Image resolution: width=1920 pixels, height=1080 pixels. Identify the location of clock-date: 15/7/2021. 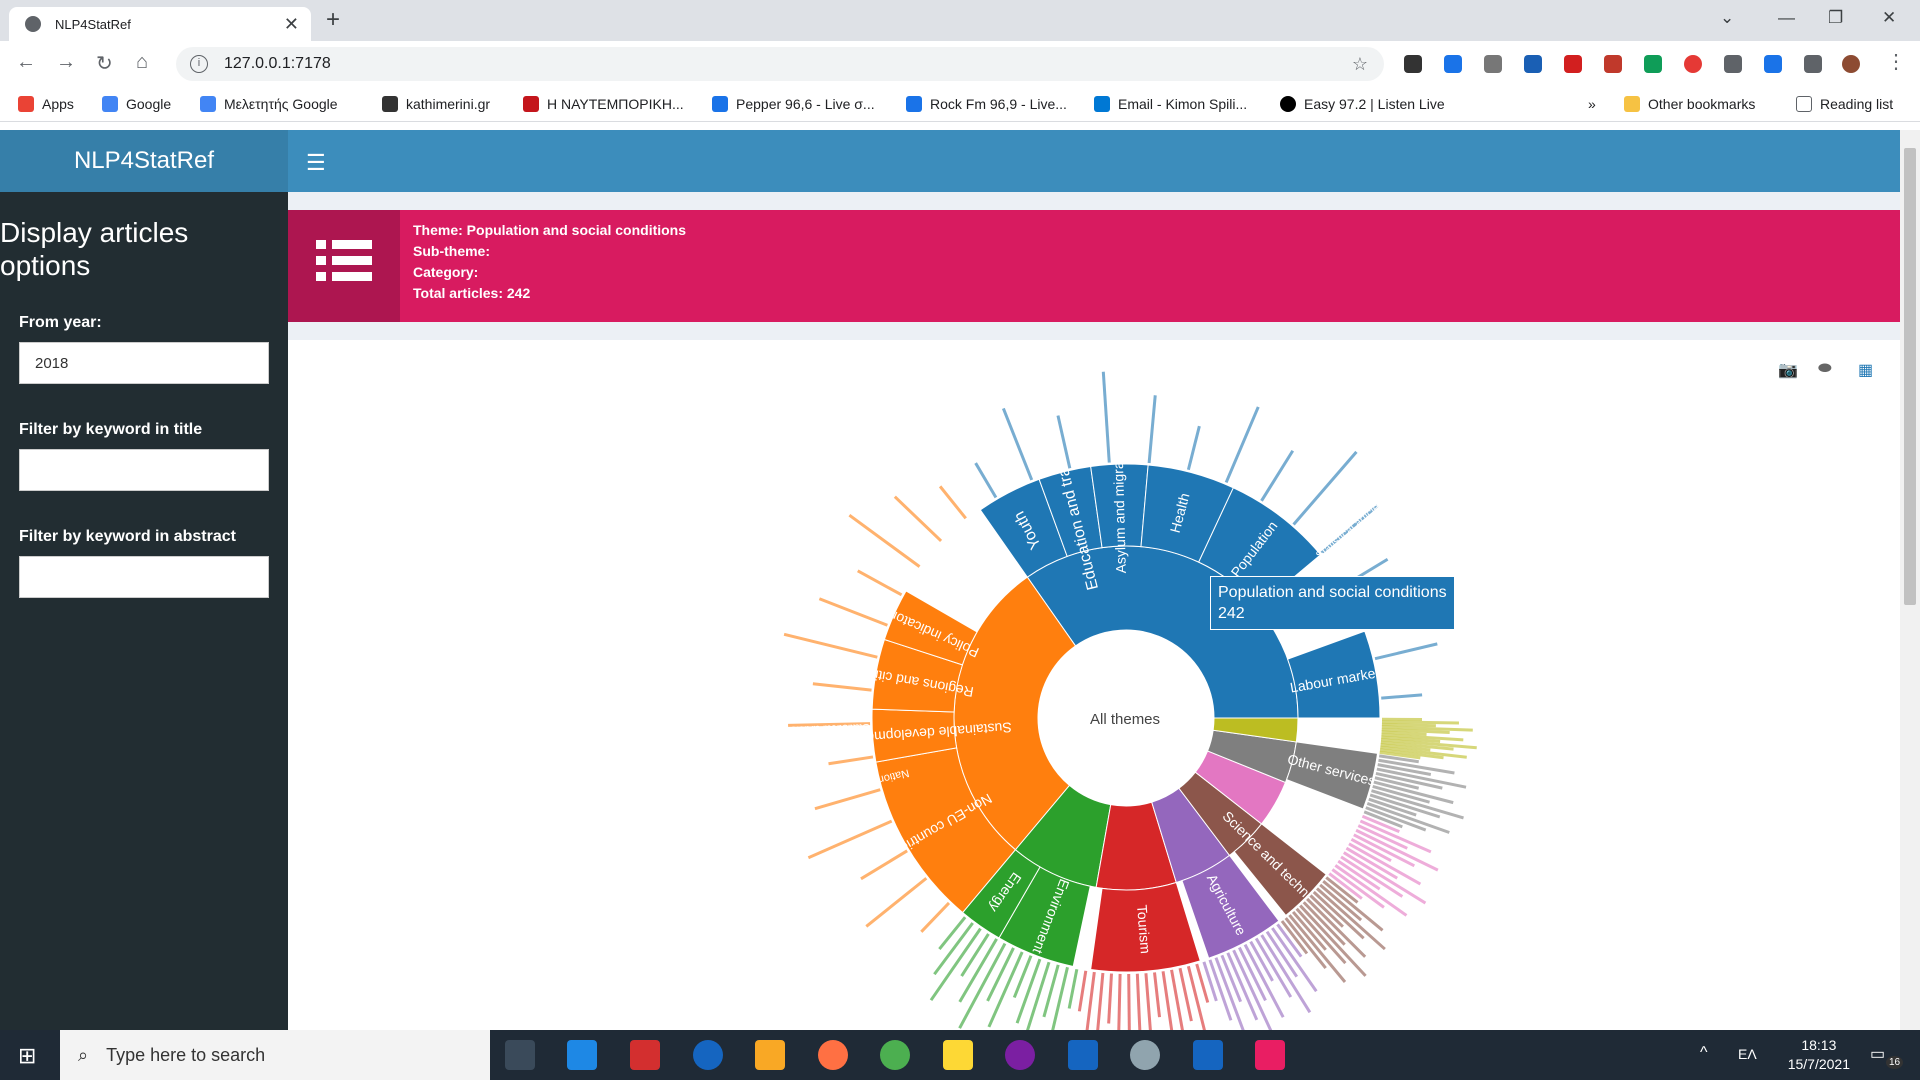
(1818, 1064).